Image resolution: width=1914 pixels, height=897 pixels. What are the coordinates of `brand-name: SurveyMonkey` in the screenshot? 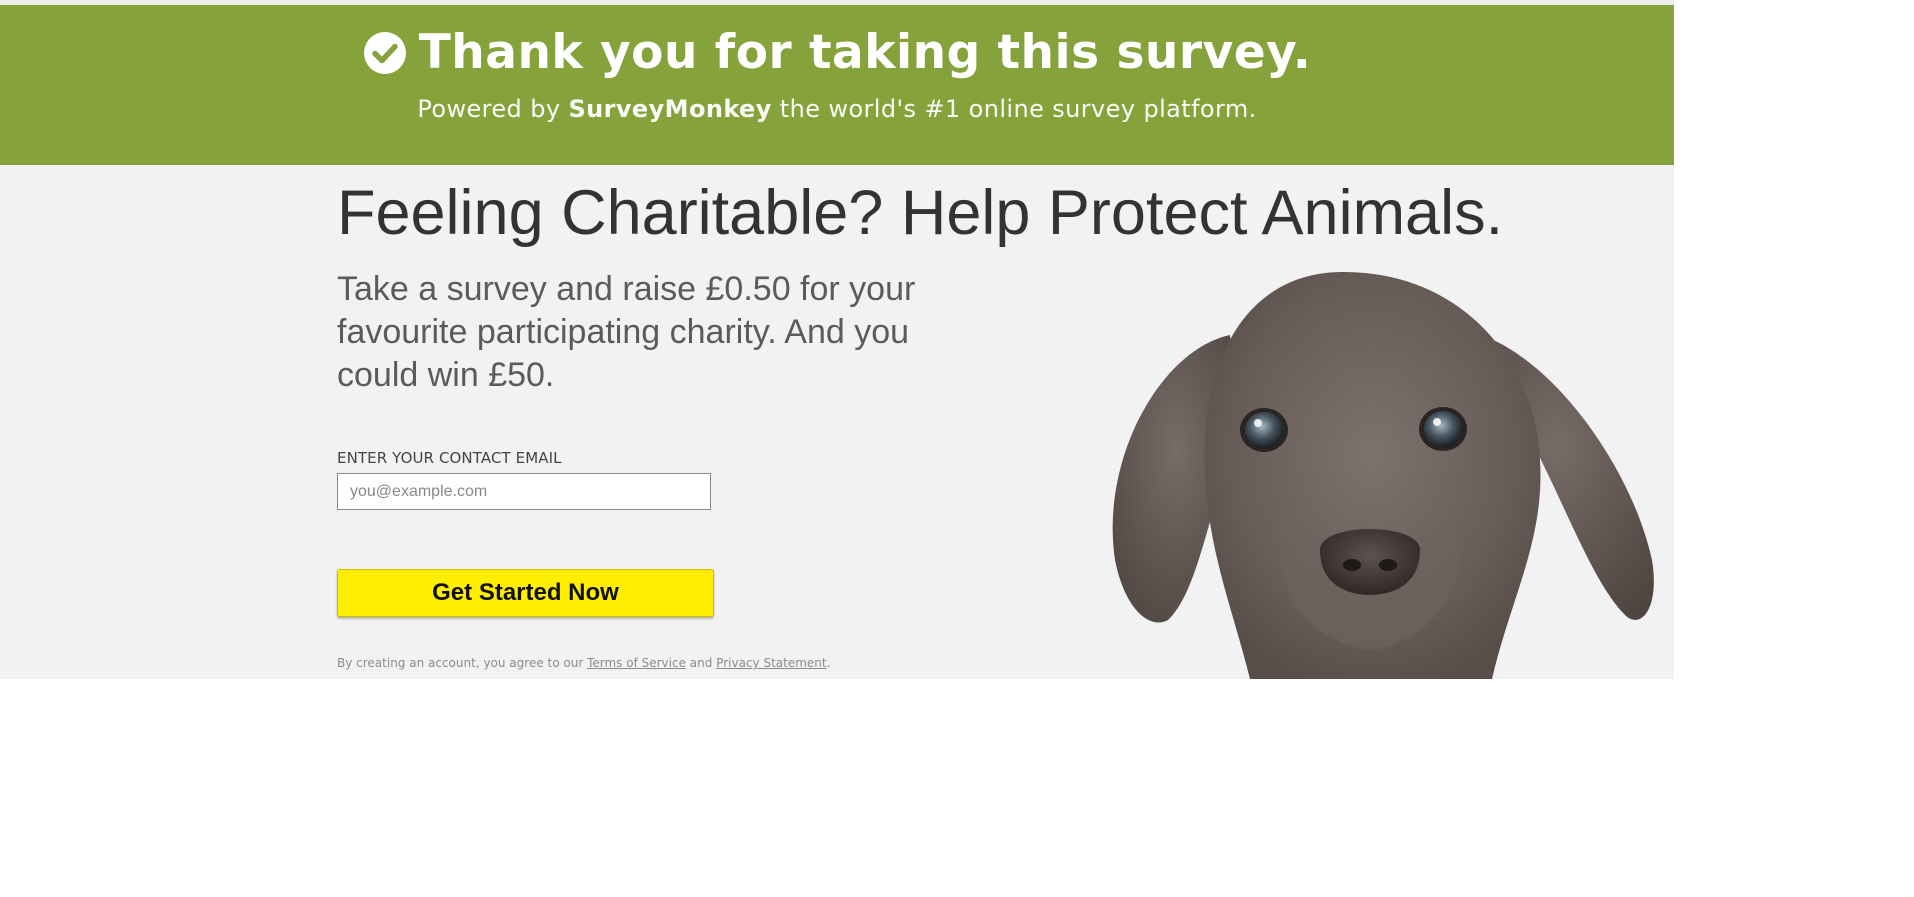 It's located at (670, 109).